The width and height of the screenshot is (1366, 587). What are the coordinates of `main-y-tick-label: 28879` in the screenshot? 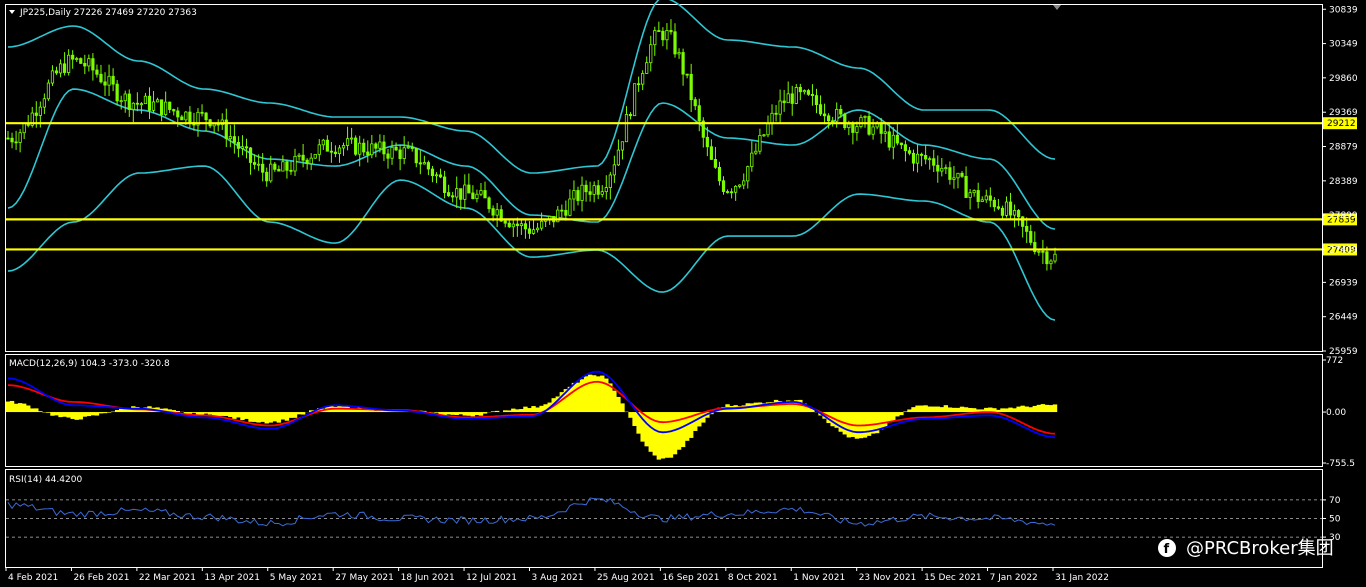 It's located at (1343, 148).